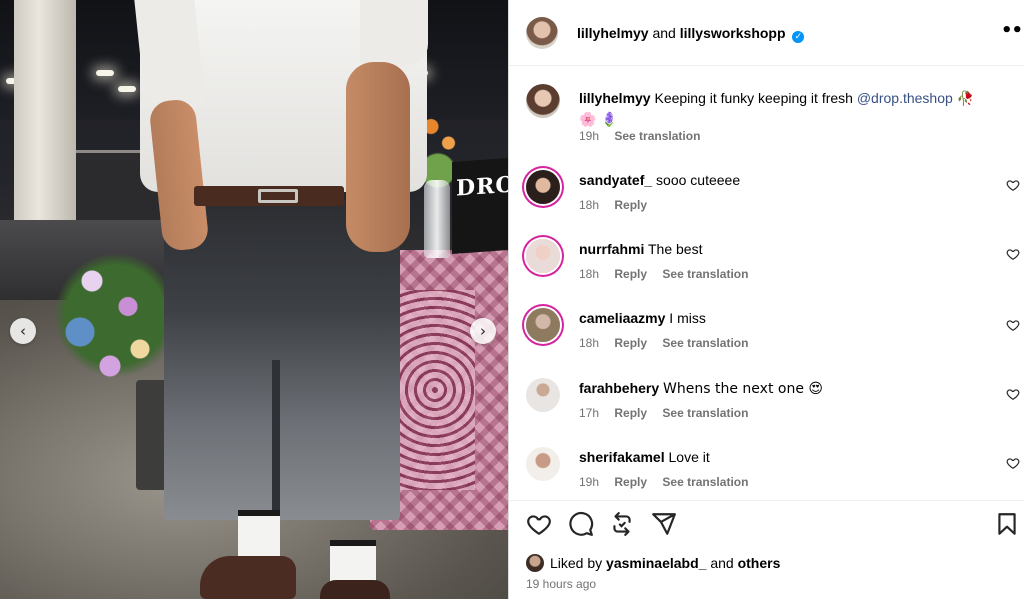 This screenshot has width=1024, height=599. I want to click on comment-body: sherifakamel Love it, so click(779, 457).